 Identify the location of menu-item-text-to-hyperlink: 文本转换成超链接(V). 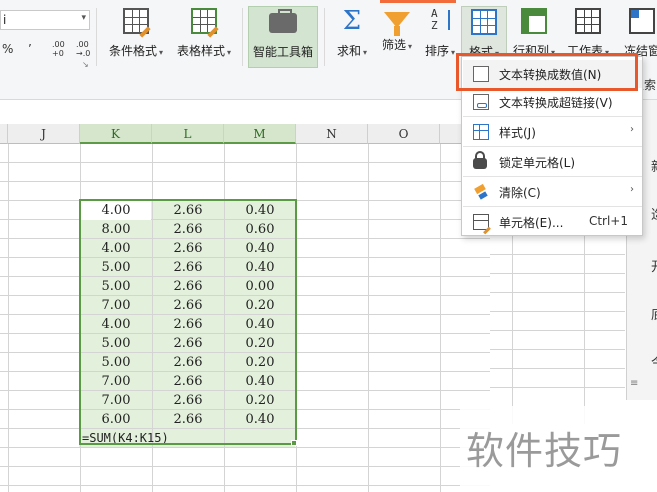
(552, 102).